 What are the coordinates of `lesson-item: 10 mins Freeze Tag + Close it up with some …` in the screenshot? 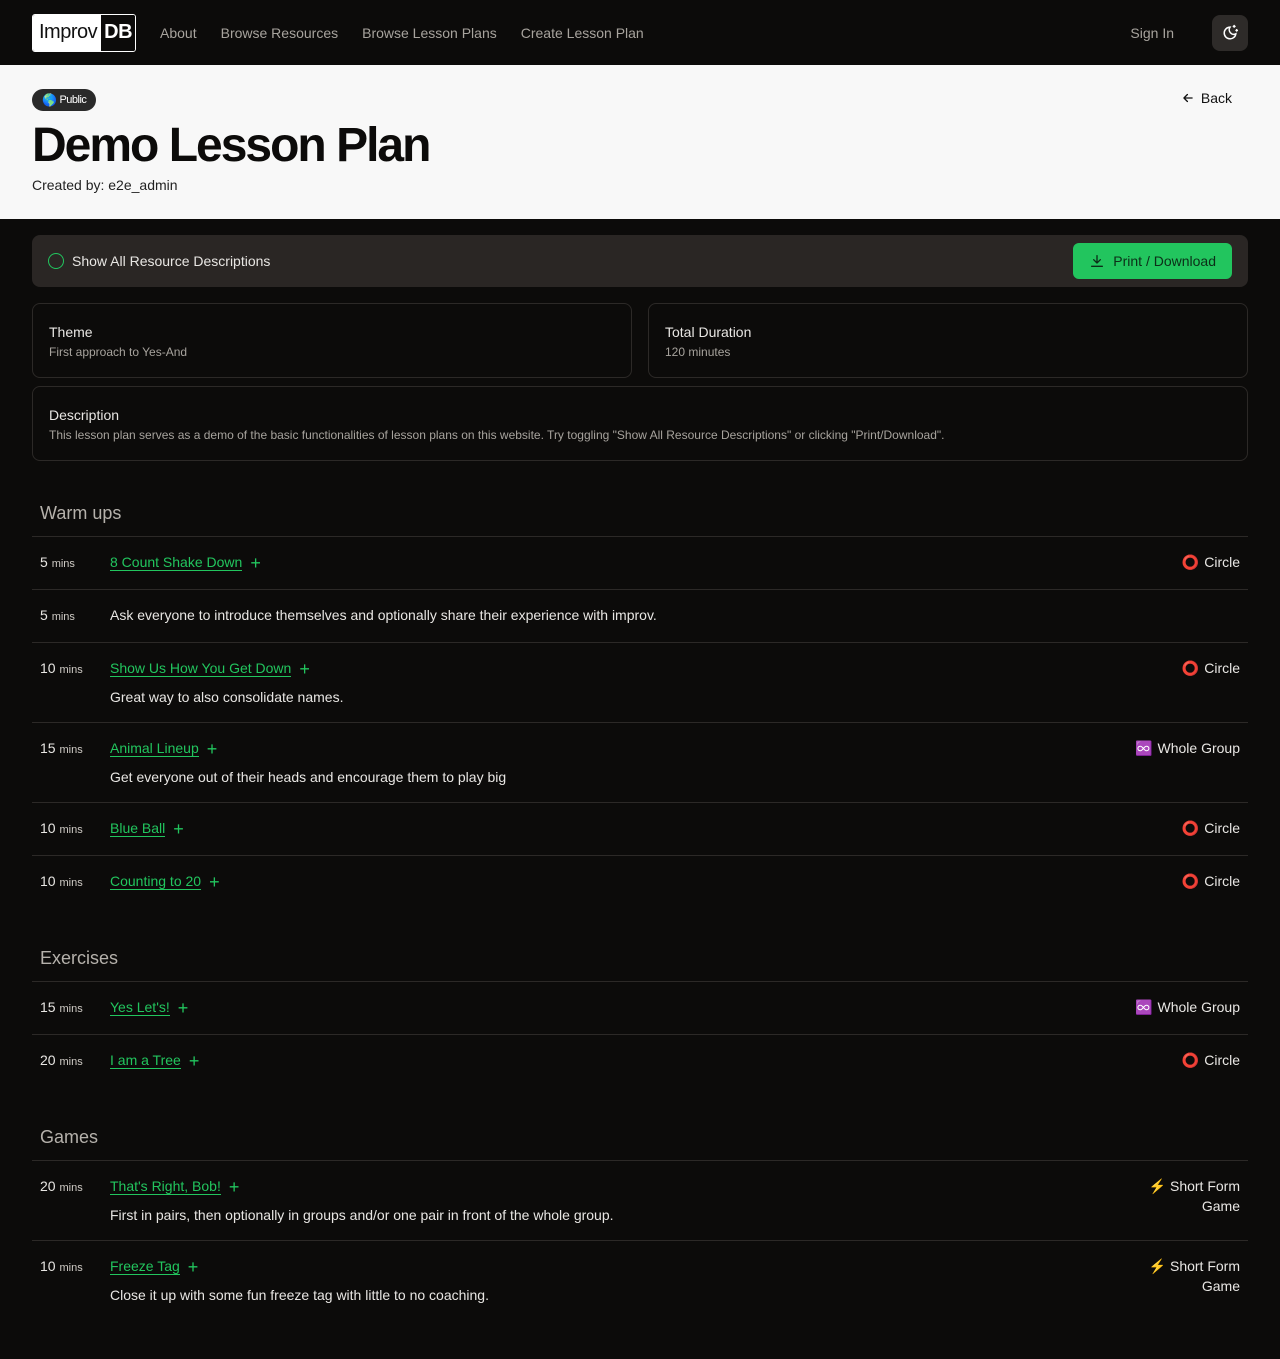 It's located at (640, 1280).